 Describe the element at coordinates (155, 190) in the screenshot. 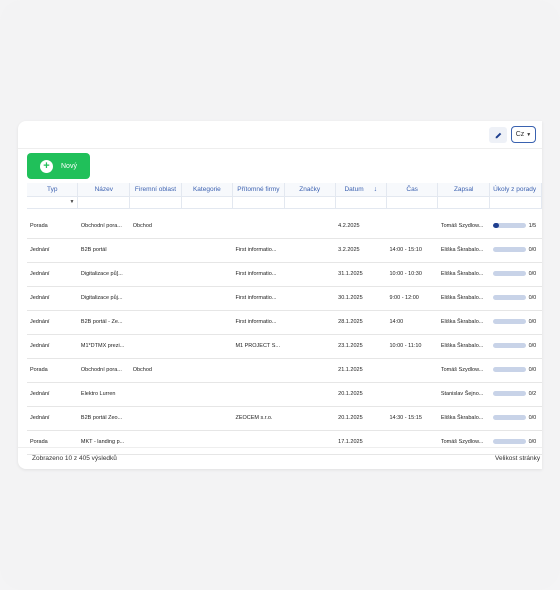

I see `column-header-firemni-oblast: Firemní oblast` at that location.